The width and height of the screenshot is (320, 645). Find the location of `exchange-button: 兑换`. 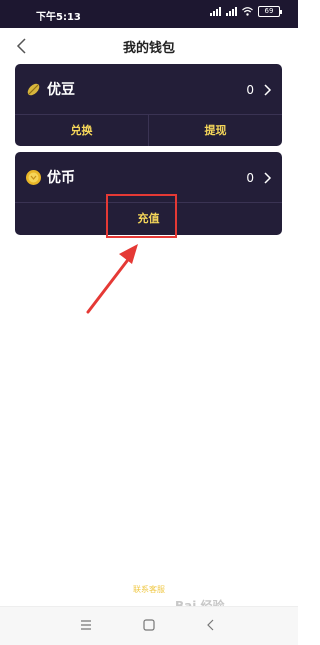

exchange-button: 兑换 is located at coordinates (81, 130).